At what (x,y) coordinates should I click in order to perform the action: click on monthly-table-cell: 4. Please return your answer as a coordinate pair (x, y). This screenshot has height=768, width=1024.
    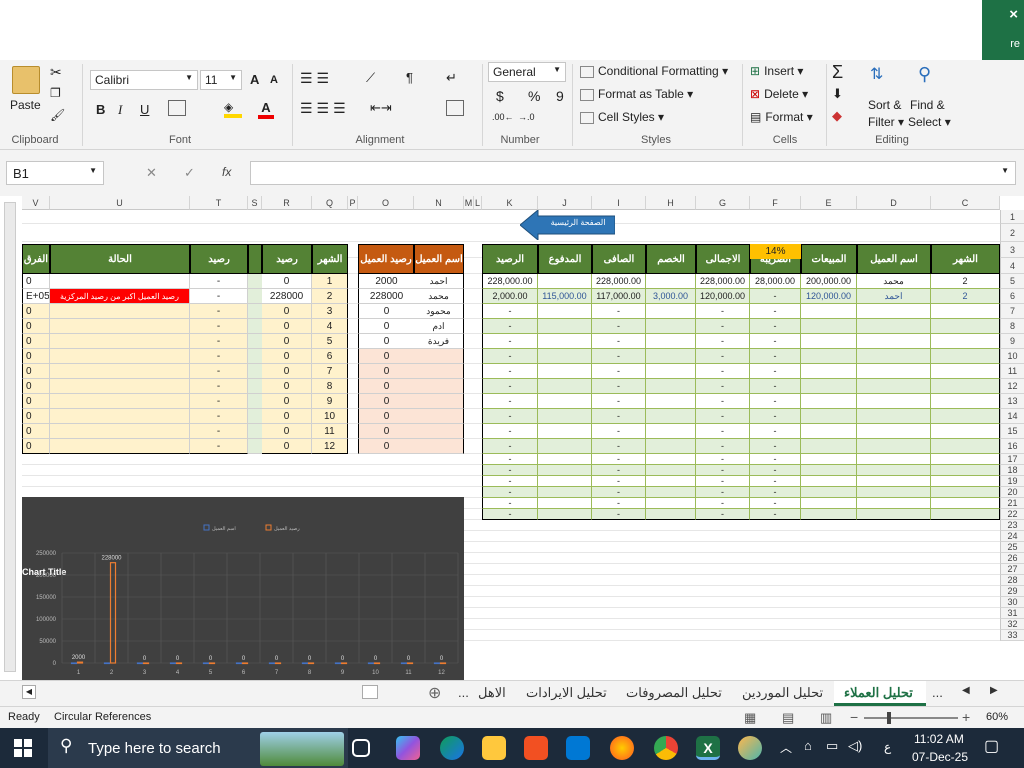
    Looking at the image, I should click on (330, 326).